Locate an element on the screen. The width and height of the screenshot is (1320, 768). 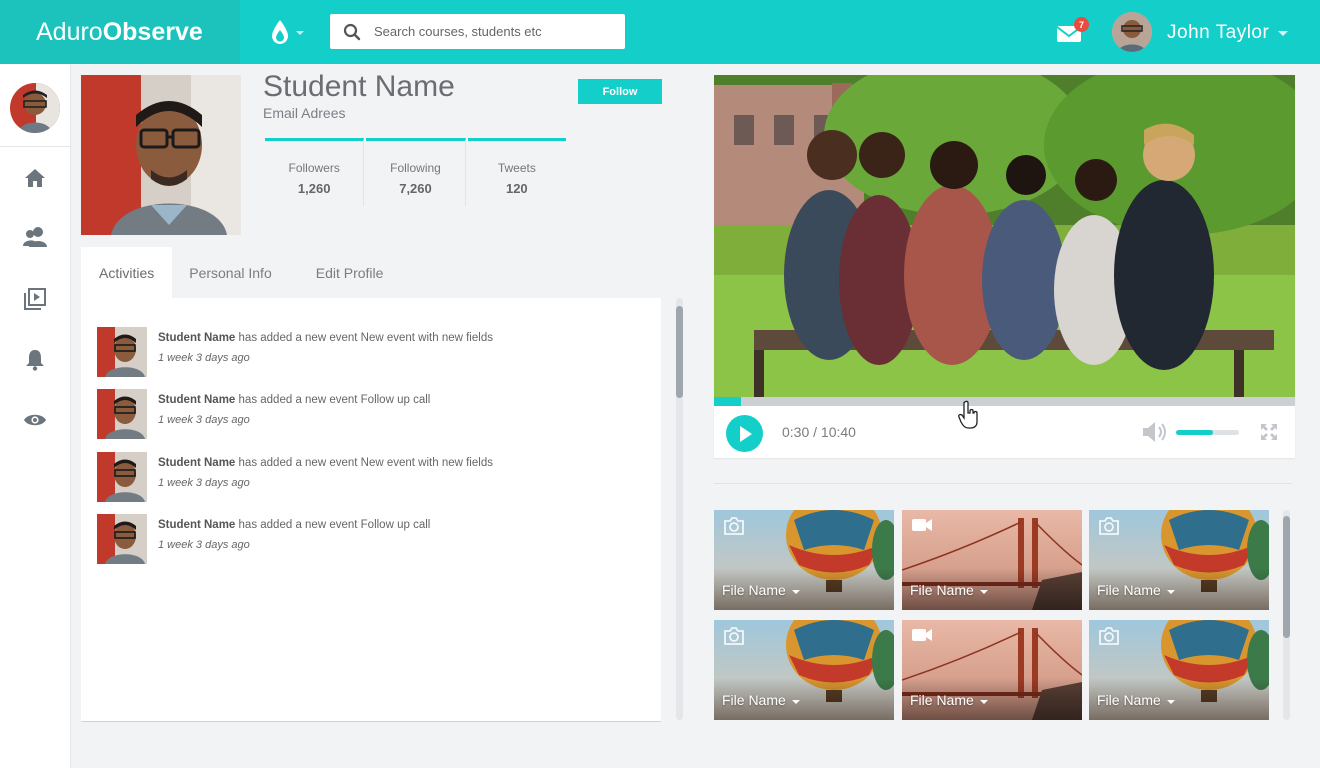
eye-icon is located at coordinates (35, 420).